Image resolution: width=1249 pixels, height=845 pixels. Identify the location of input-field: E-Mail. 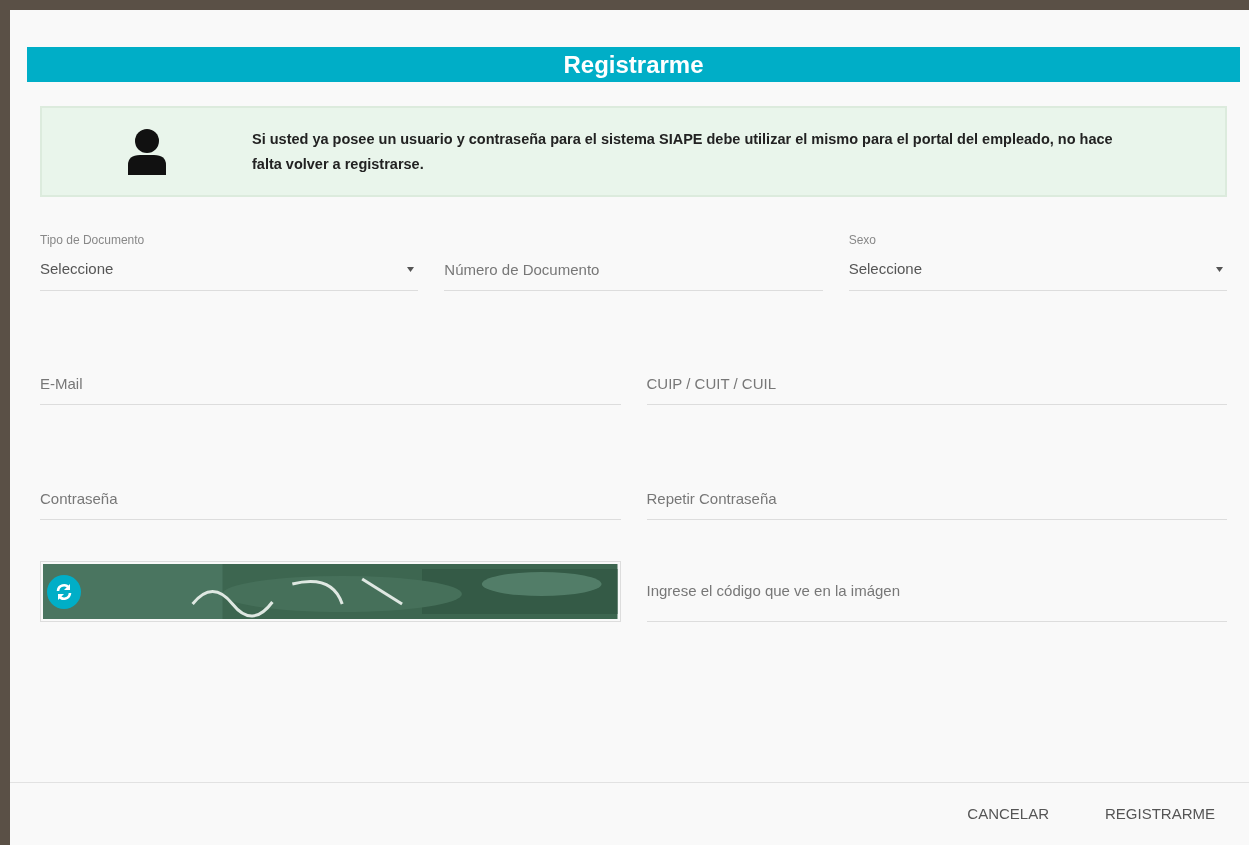
(330, 383).